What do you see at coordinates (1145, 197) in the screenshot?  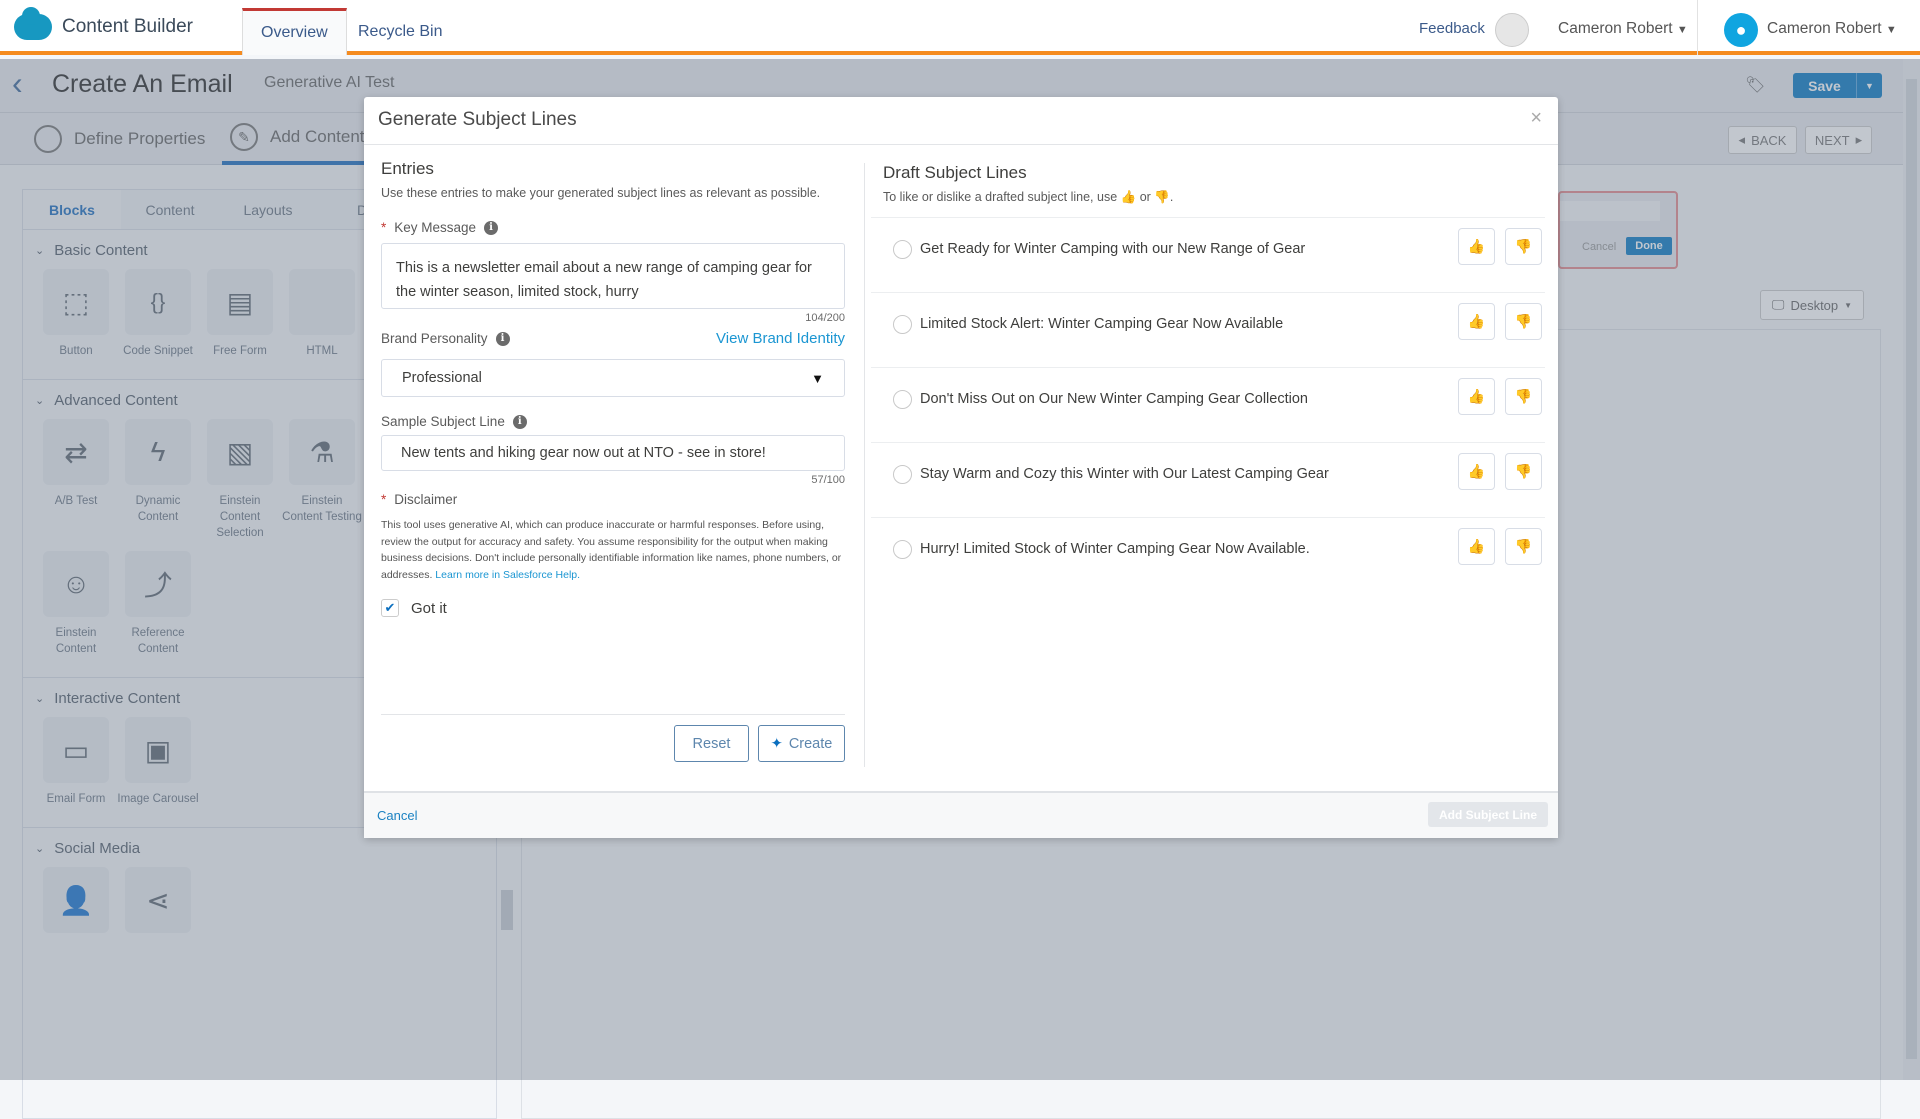 I see `hint-or: or` at bounding box center [1145, 197].